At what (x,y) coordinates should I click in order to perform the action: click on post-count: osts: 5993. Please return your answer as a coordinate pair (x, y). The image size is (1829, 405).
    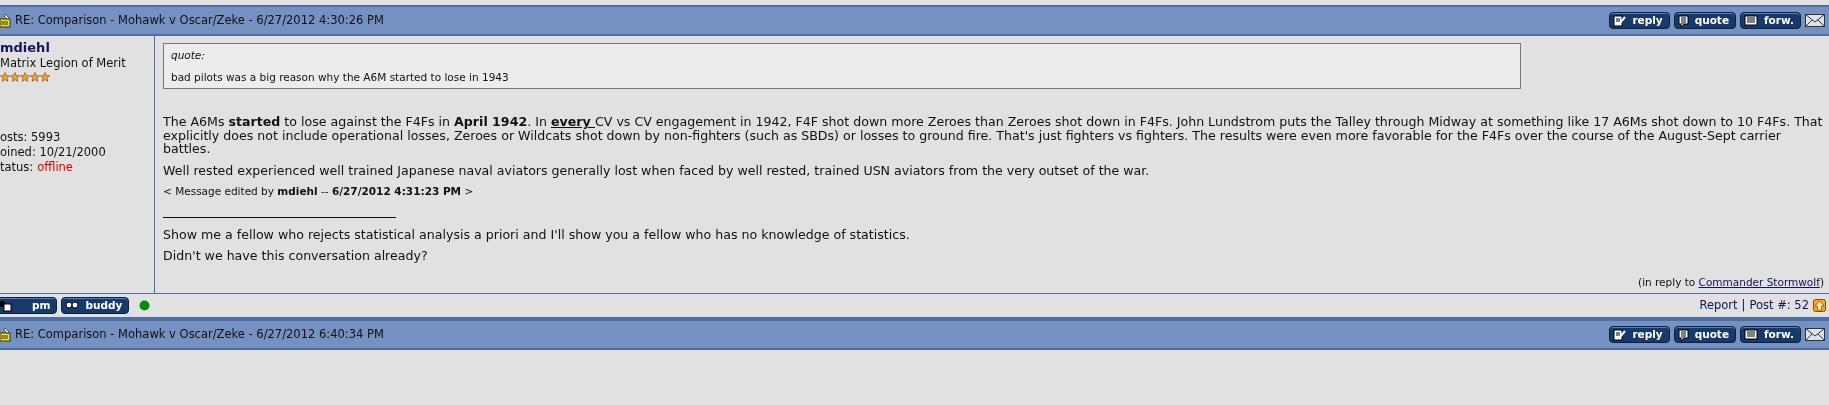
    Looking at the image, I should click on (31, 138).